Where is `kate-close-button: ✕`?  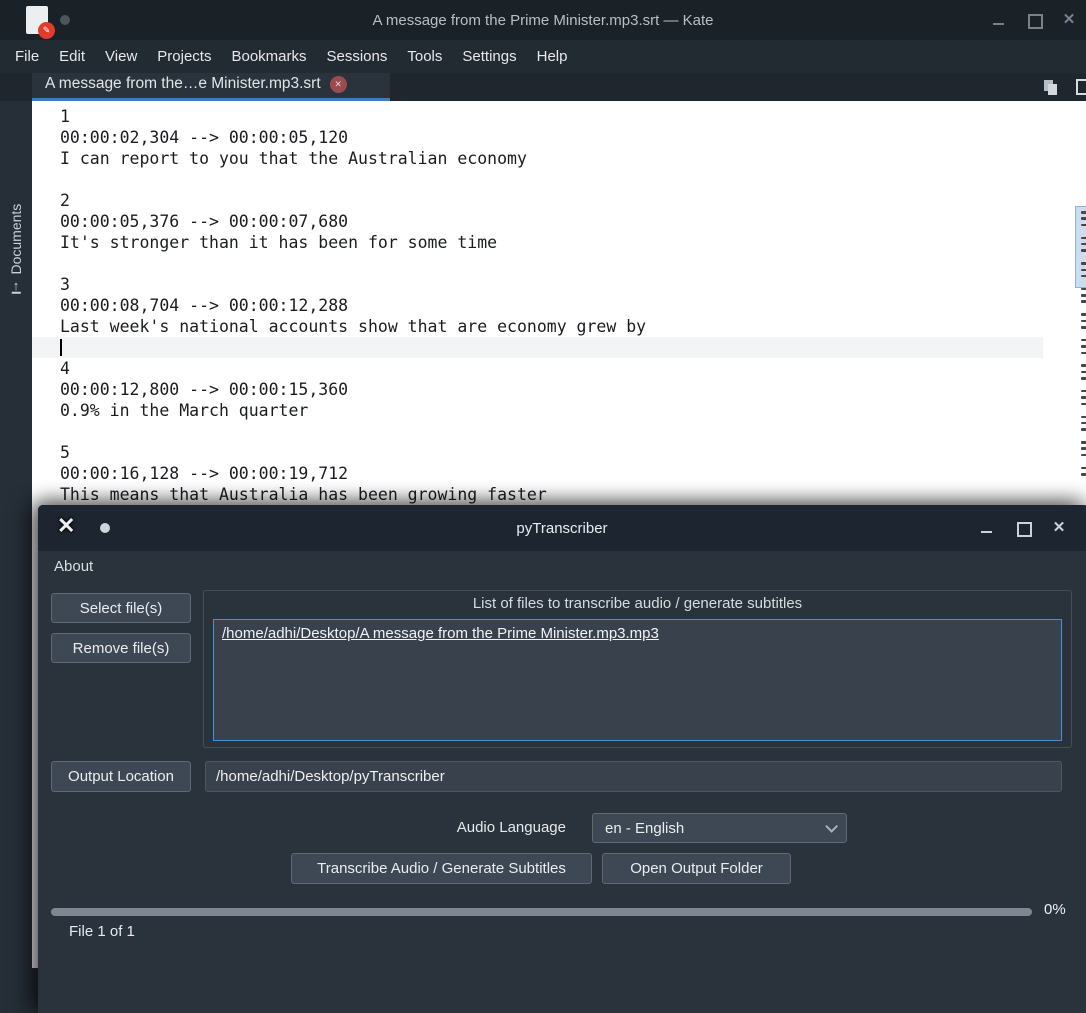
kate-close-button: ✕ is located at coordinates (1069, 20).